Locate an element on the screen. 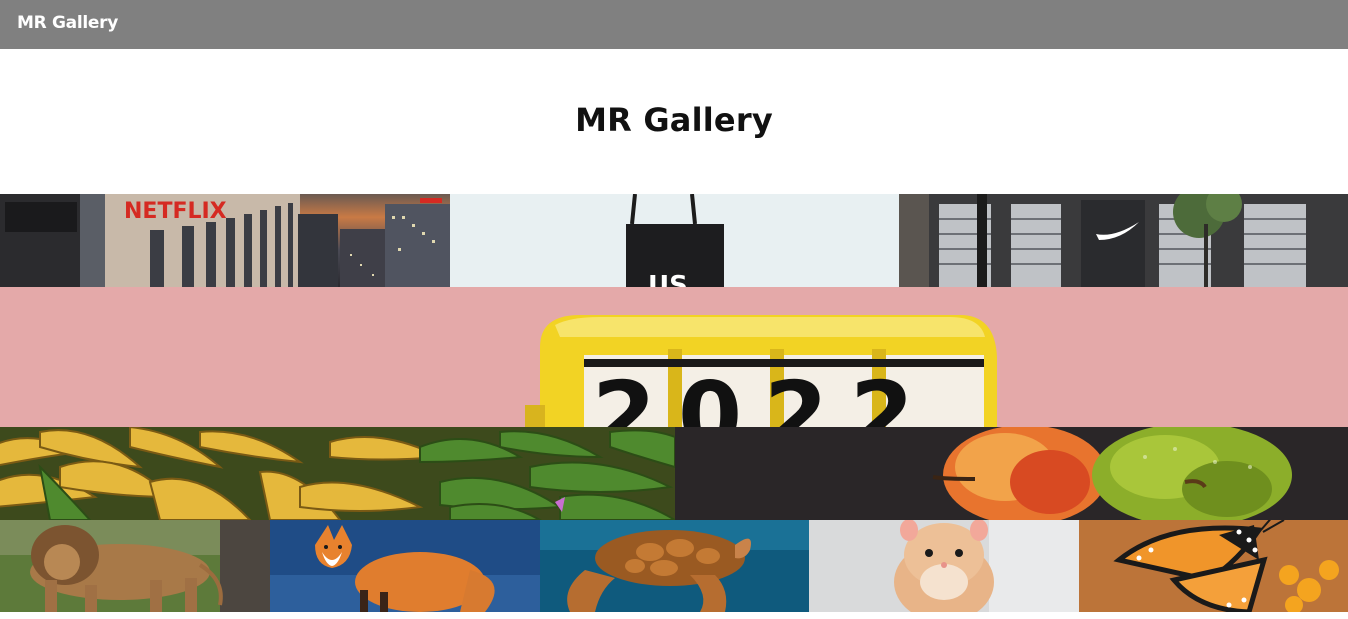  svg-text: 2022 is located at coordinates (764, 394).